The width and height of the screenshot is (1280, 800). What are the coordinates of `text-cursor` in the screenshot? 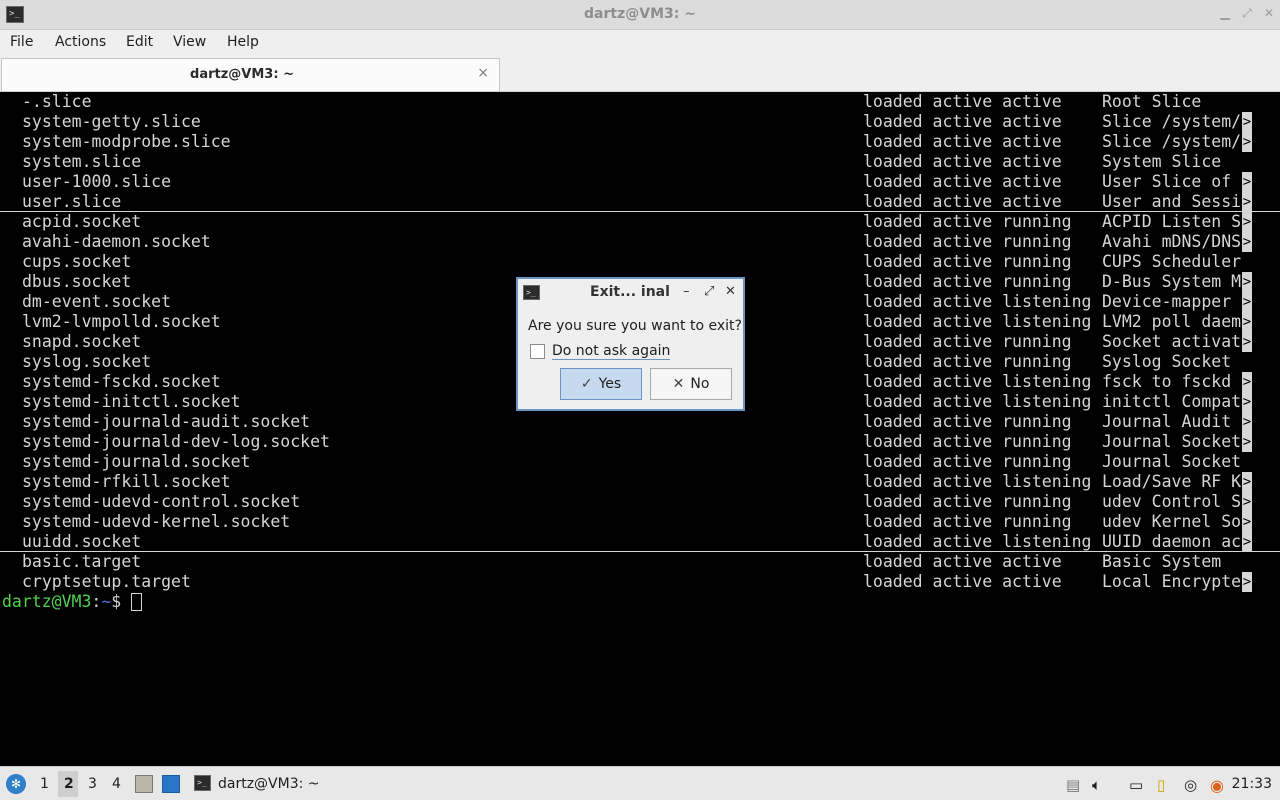 It's located at (136, 602).